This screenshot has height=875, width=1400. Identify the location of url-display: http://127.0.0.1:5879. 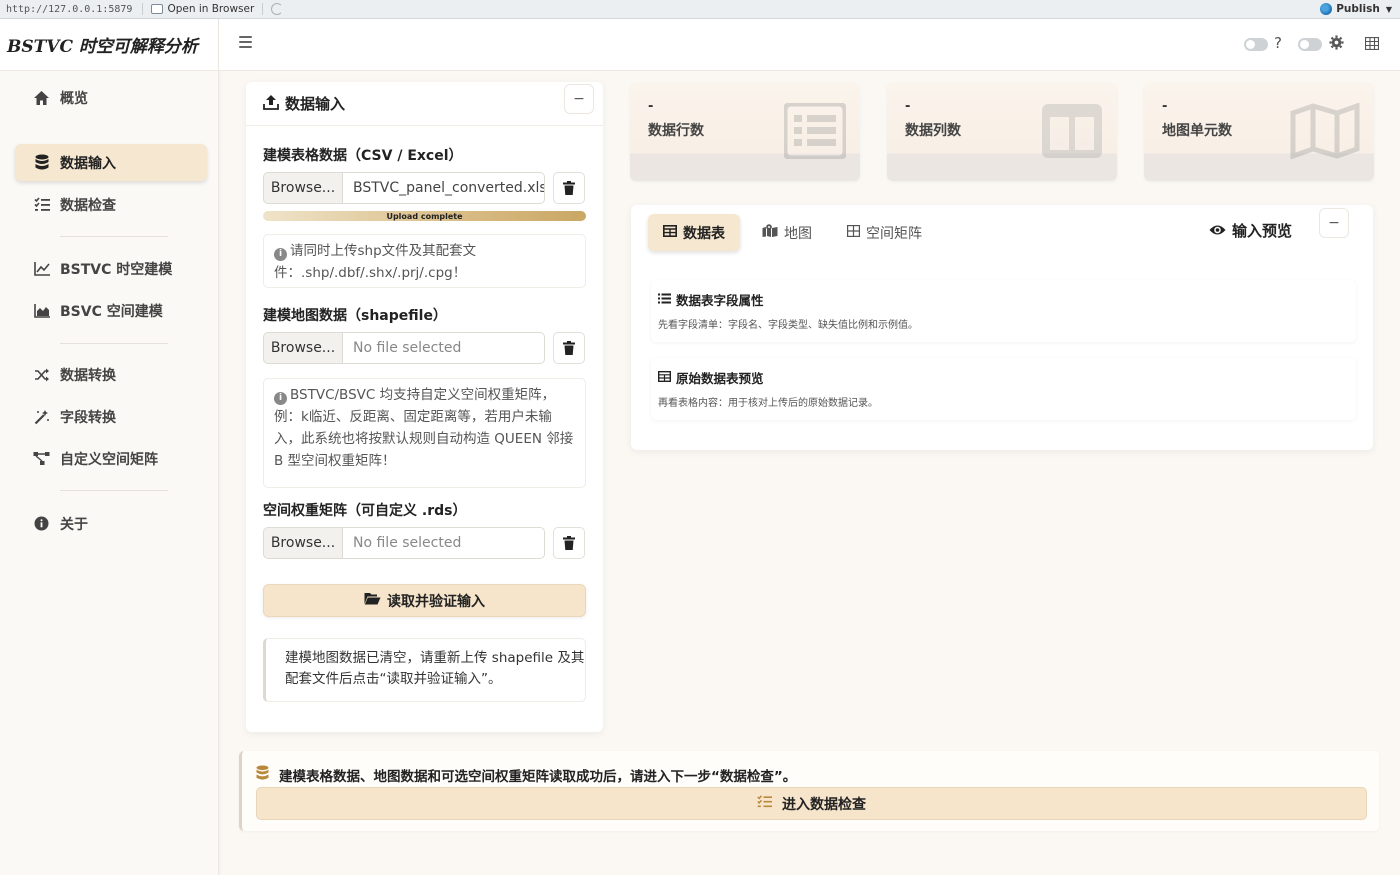
(69, 9).